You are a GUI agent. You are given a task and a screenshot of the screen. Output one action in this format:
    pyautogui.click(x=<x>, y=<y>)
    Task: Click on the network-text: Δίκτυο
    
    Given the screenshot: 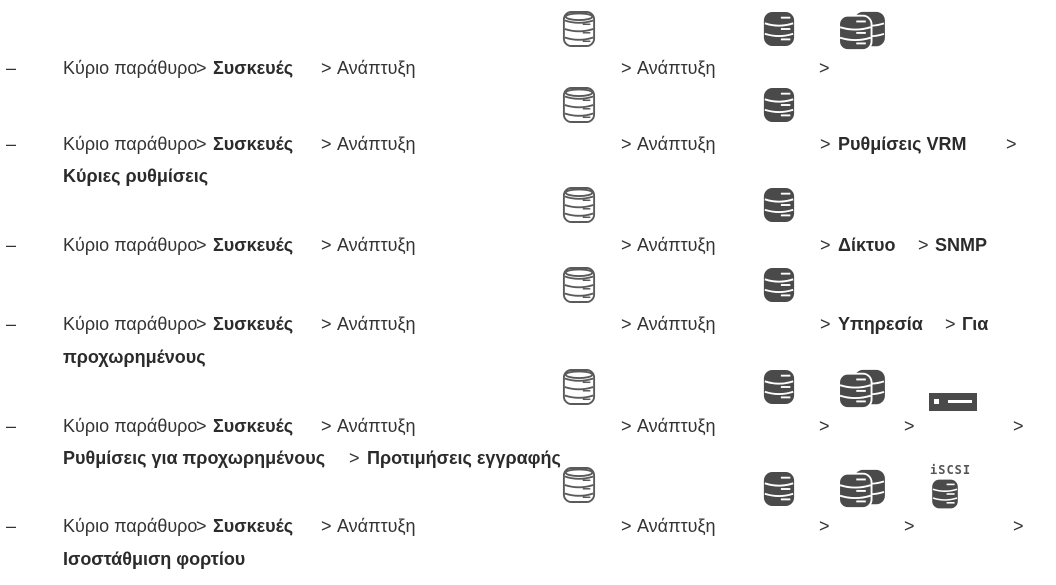 What is the action you would take?
    pyautogui.click(x=867, y=245)
    